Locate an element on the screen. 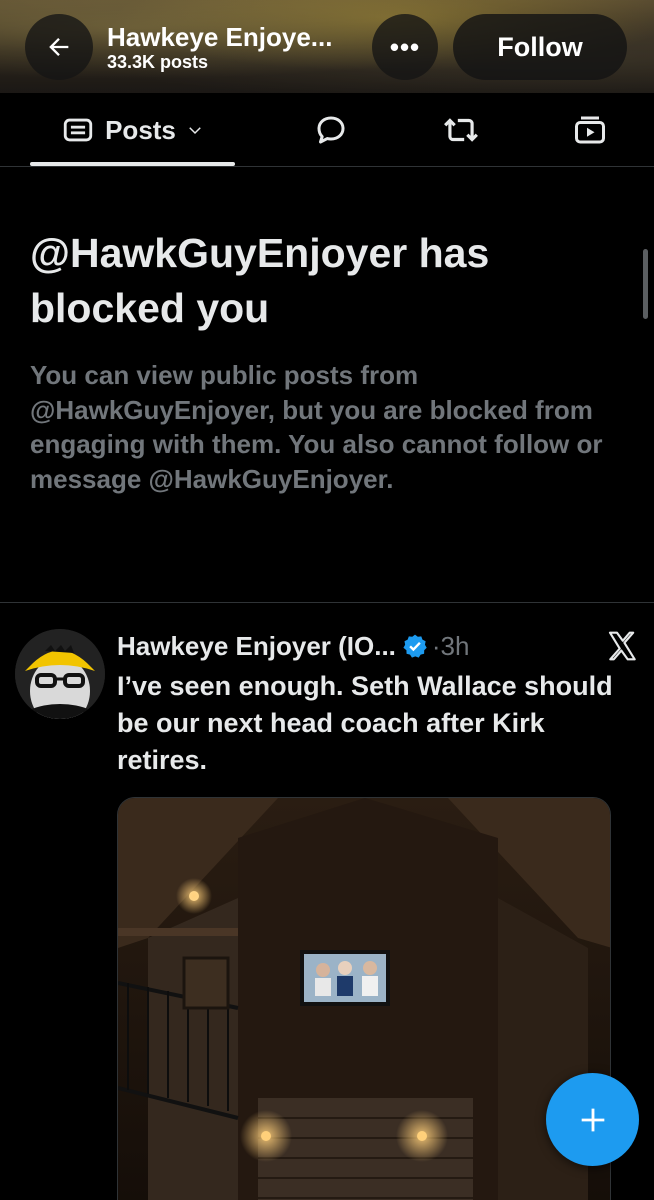  more-options-button: ••• is located at coordinates (405, 47).